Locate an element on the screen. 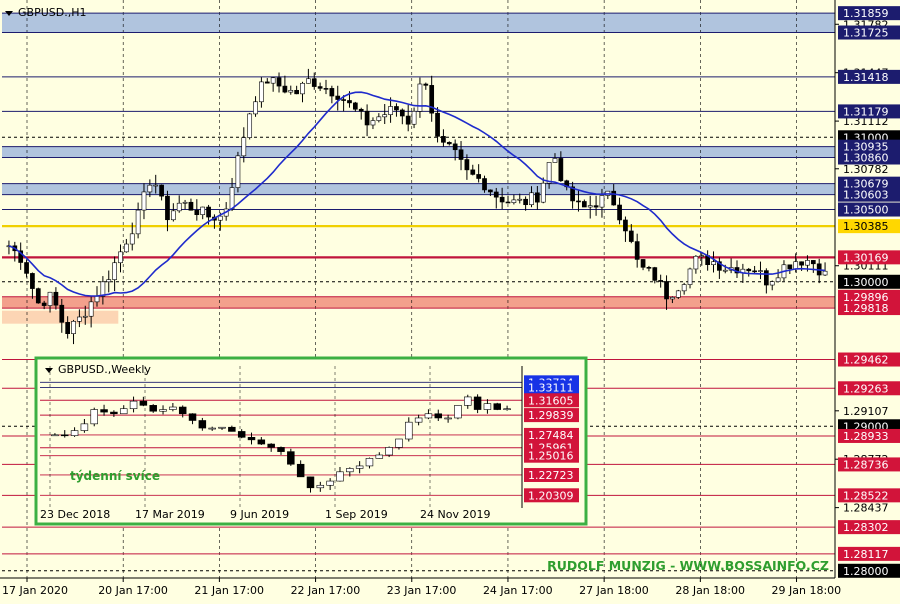 The image size is (900, 604). price-level-label: 1.31725 is located at coordinates (869, 32).